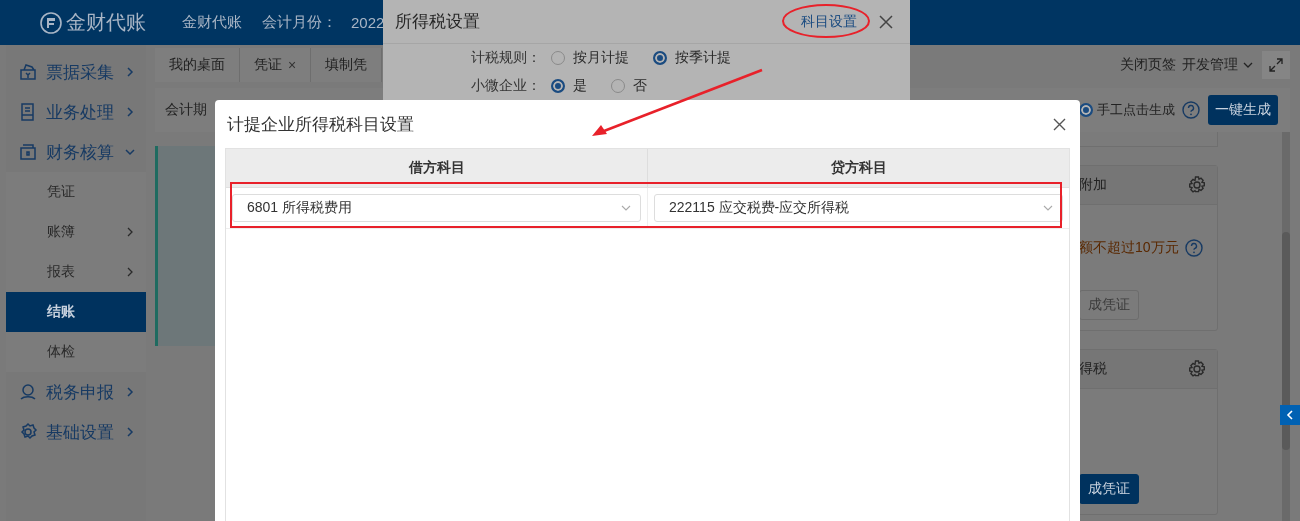 Image resolution: width=1300 pixels, height=521 pixels. I want to click on logo-icon, so click(51, 22).